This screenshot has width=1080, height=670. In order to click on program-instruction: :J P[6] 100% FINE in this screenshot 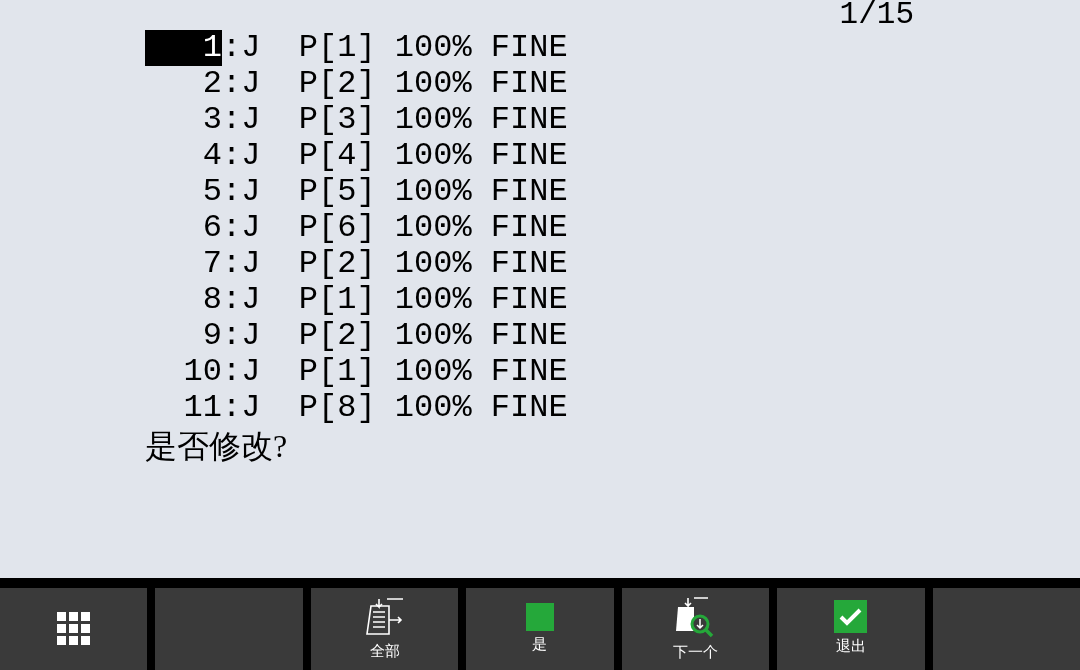, I will do `click(395, 228)`.